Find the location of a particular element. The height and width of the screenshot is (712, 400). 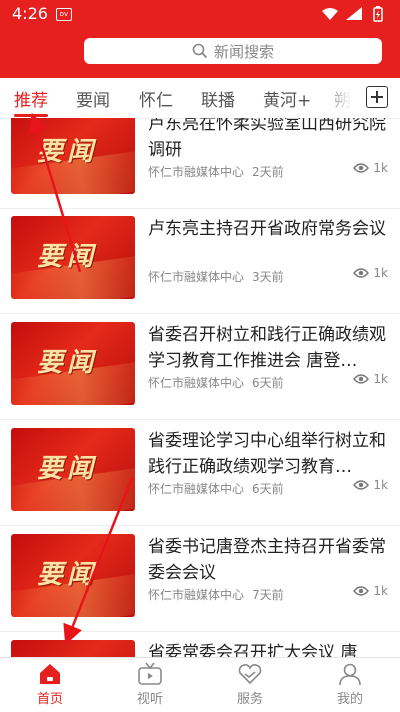

nav-home: 首页 is located at coordinates (50, 684).